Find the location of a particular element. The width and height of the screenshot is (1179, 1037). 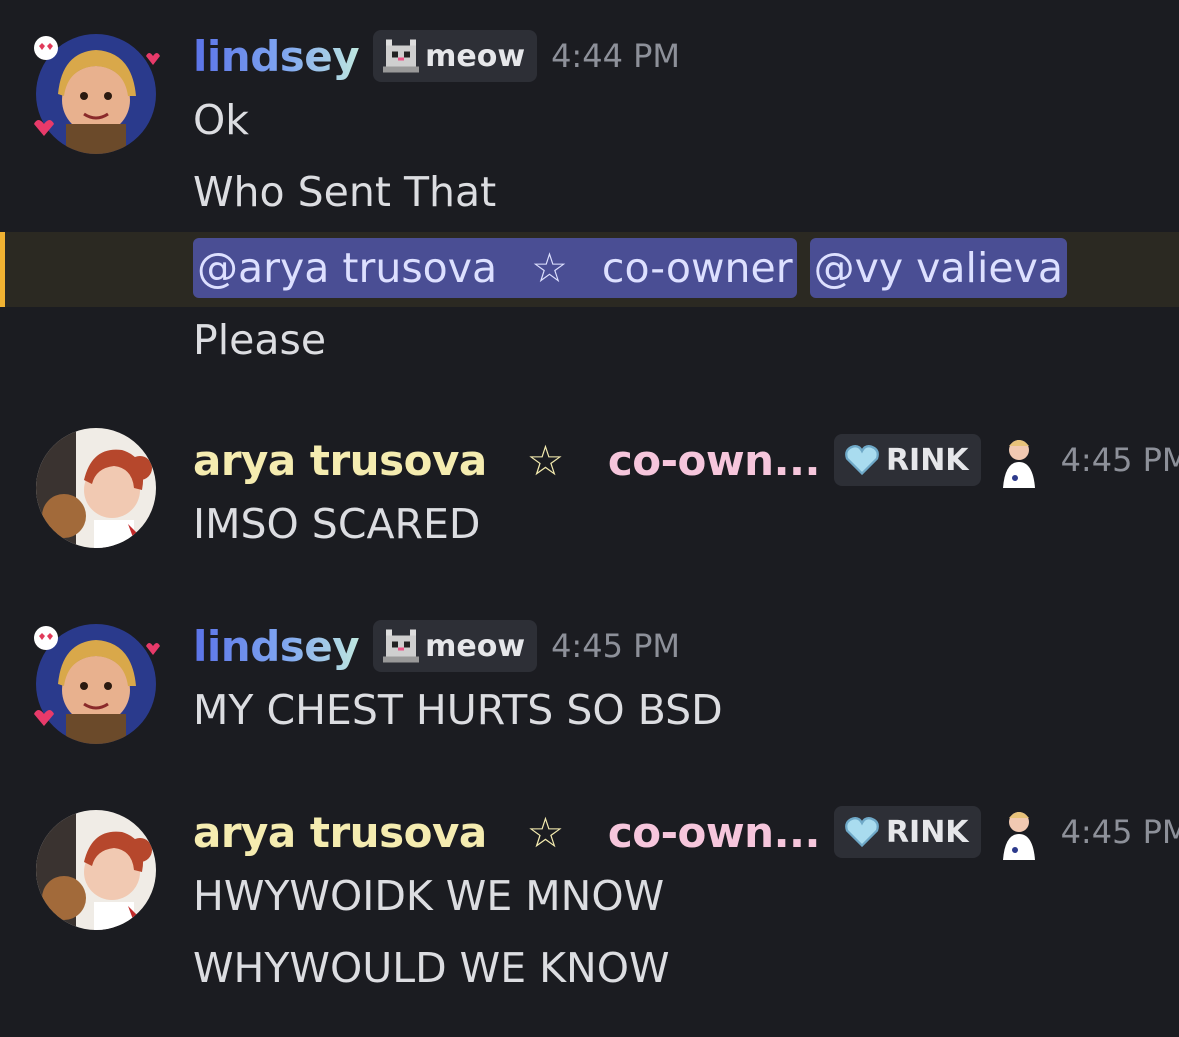

mention-highlight-bar is located at coordinates (2, 269).